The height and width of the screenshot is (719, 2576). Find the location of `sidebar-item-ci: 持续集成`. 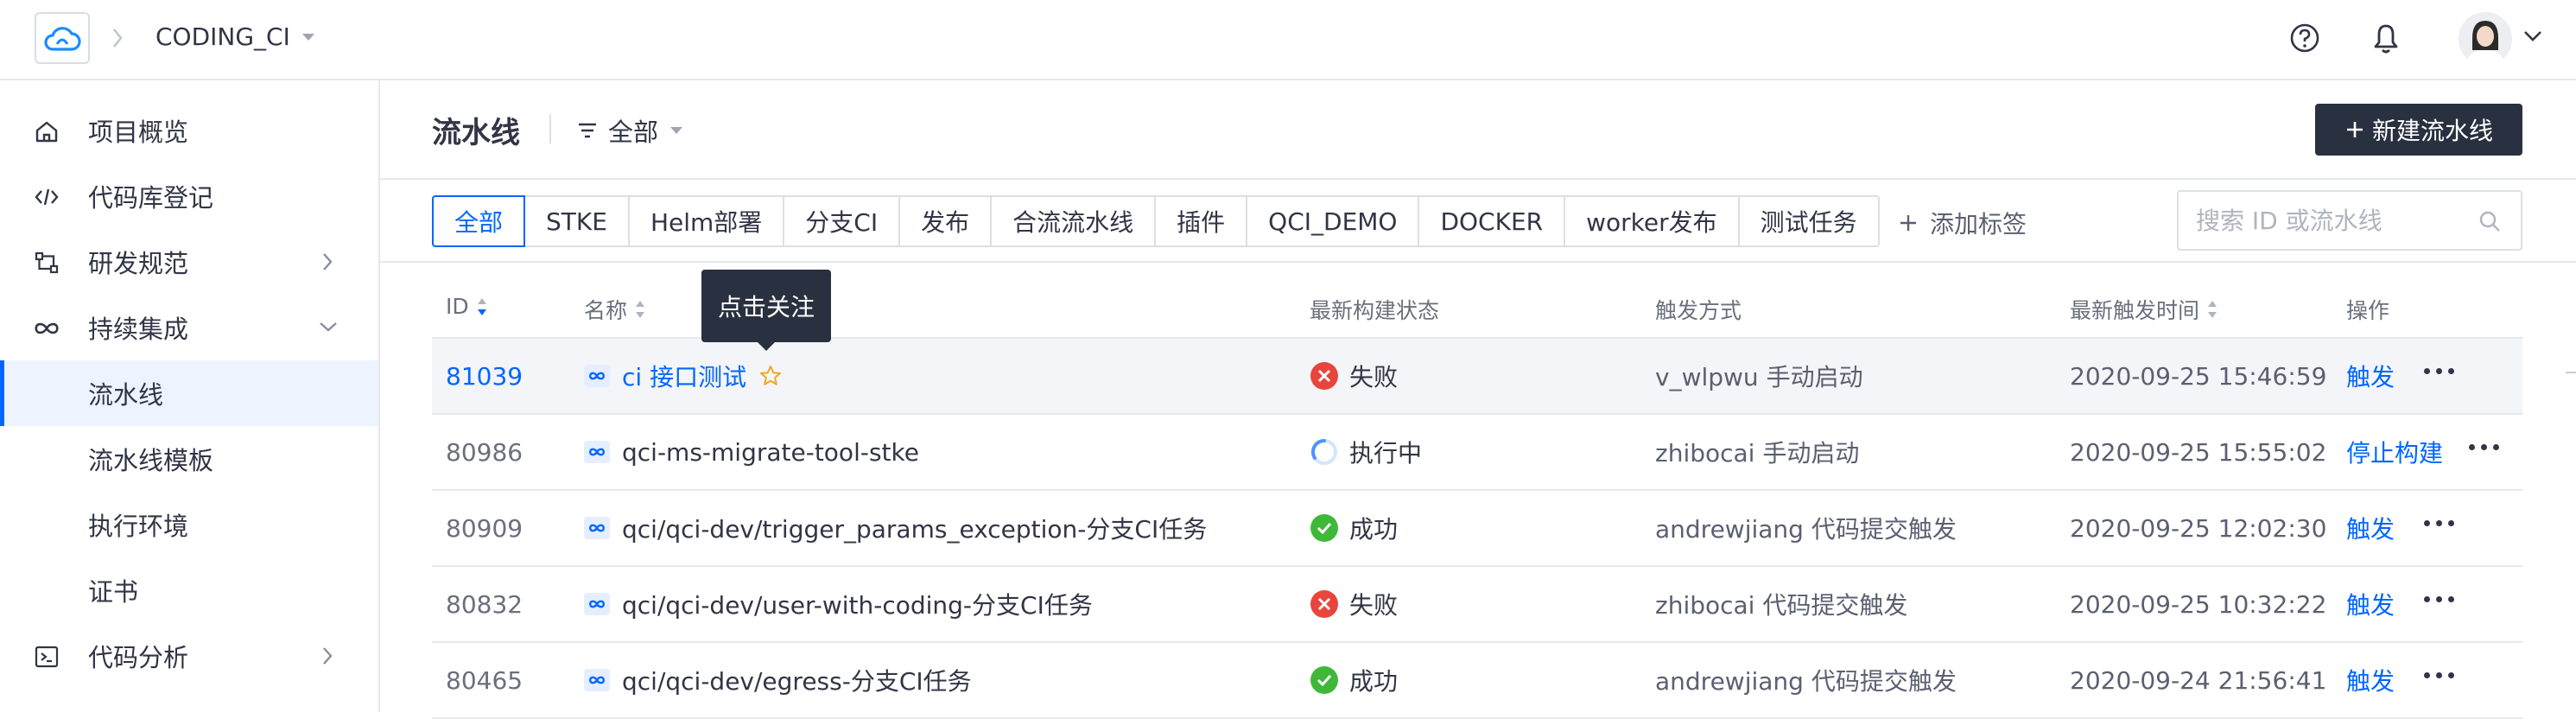

sidebar-item-ci: 持续集成 is located at coordinates (189, 327).